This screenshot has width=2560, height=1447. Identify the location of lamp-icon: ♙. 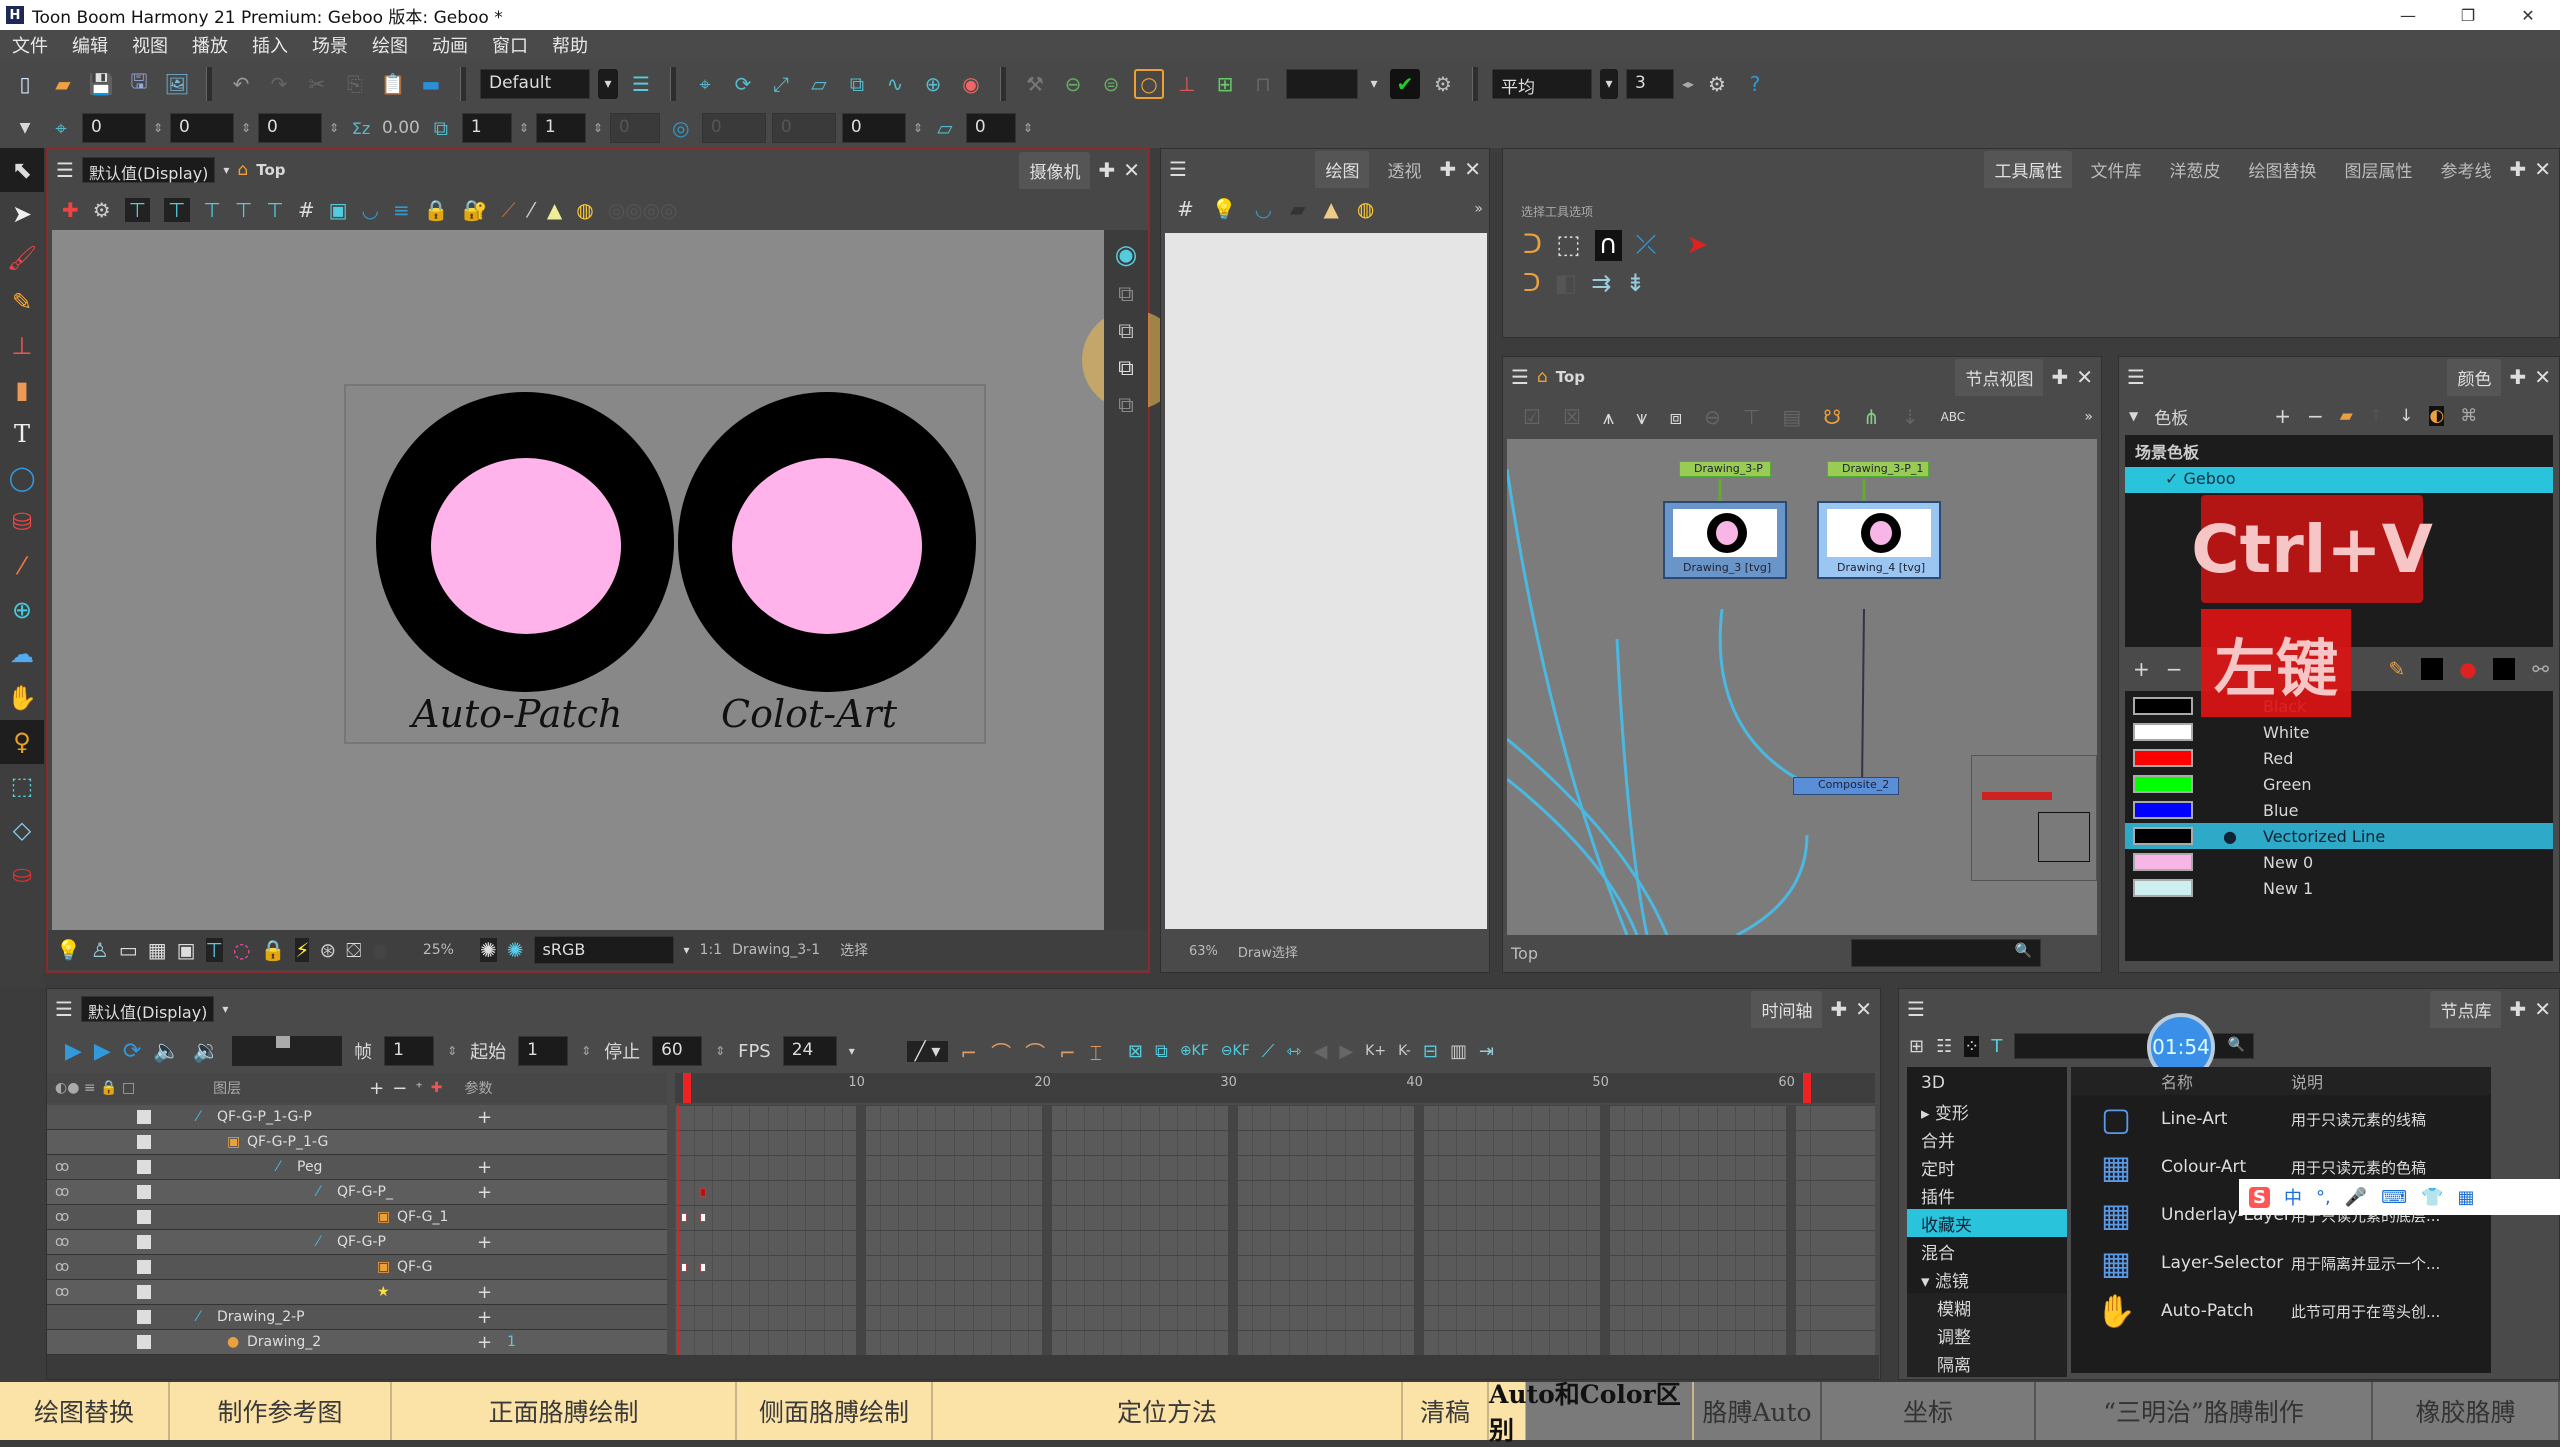
(100, 950).